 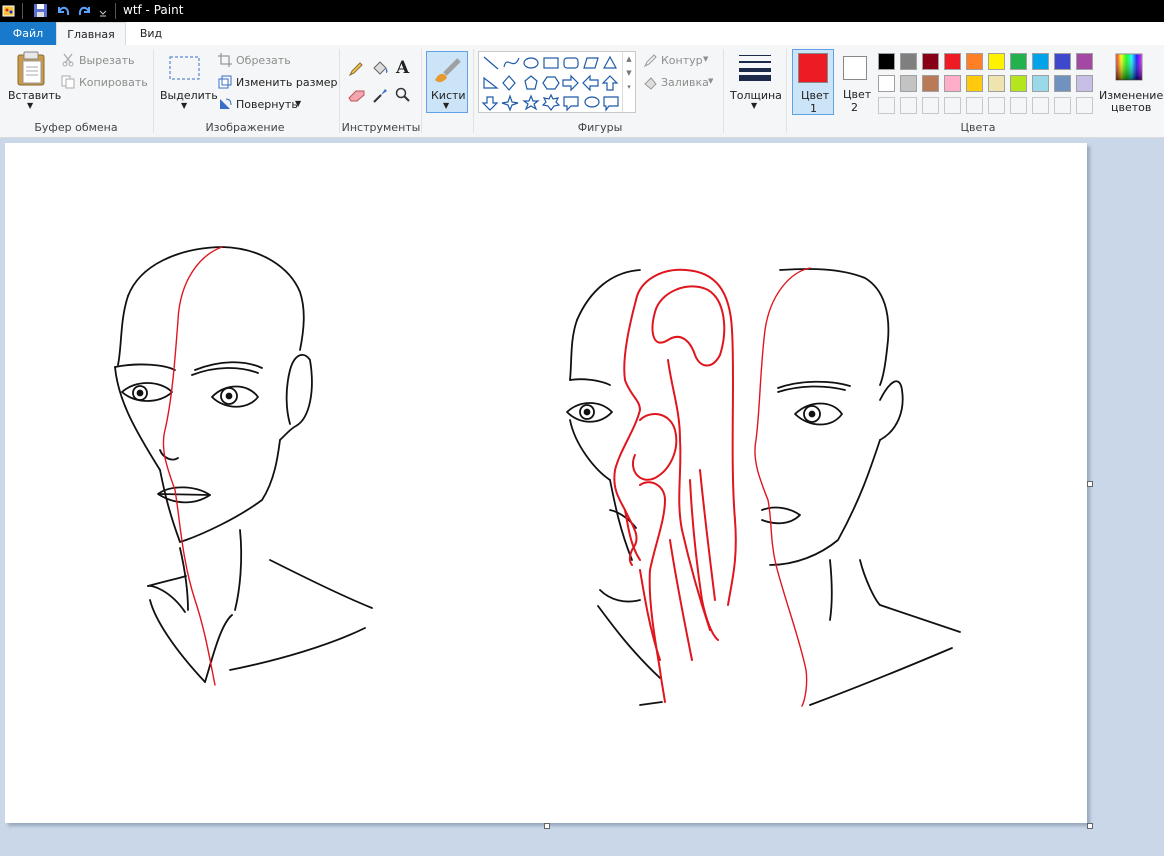 I want to click on image-group-label: Изображение, so click(x=245, y=127).